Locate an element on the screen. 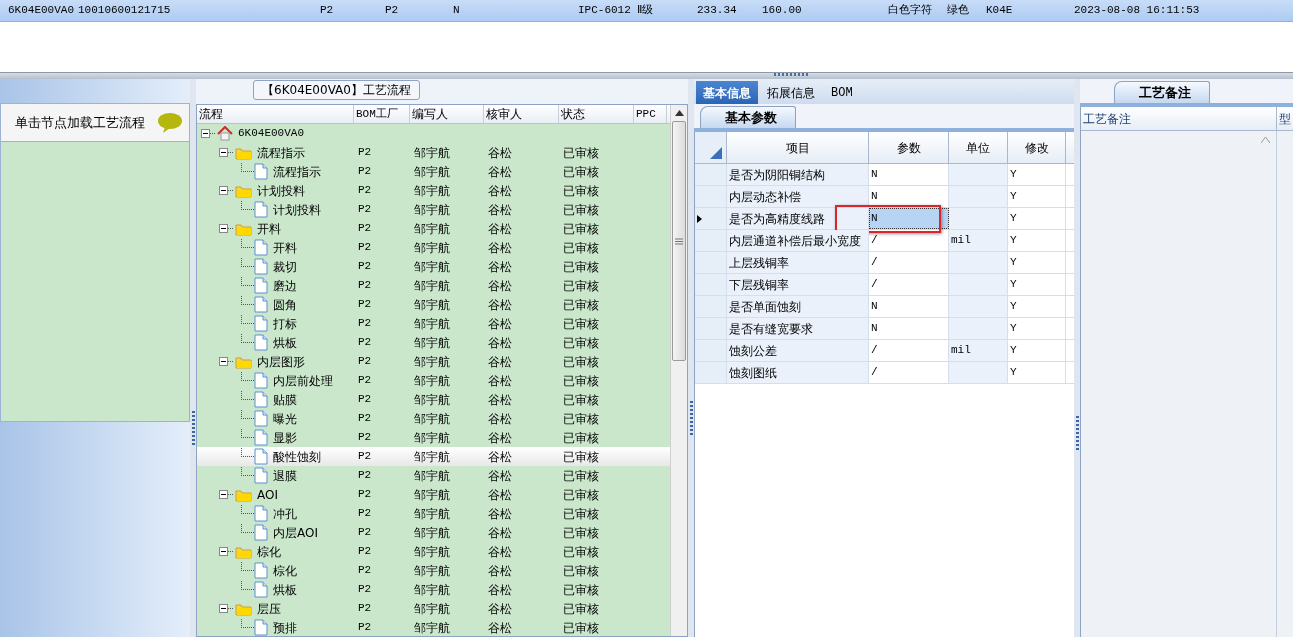 The image size is (1293, 637). tree-row: 打标 P2 邹宇航 谷松 已审核 is located at coordinates (433, 323).